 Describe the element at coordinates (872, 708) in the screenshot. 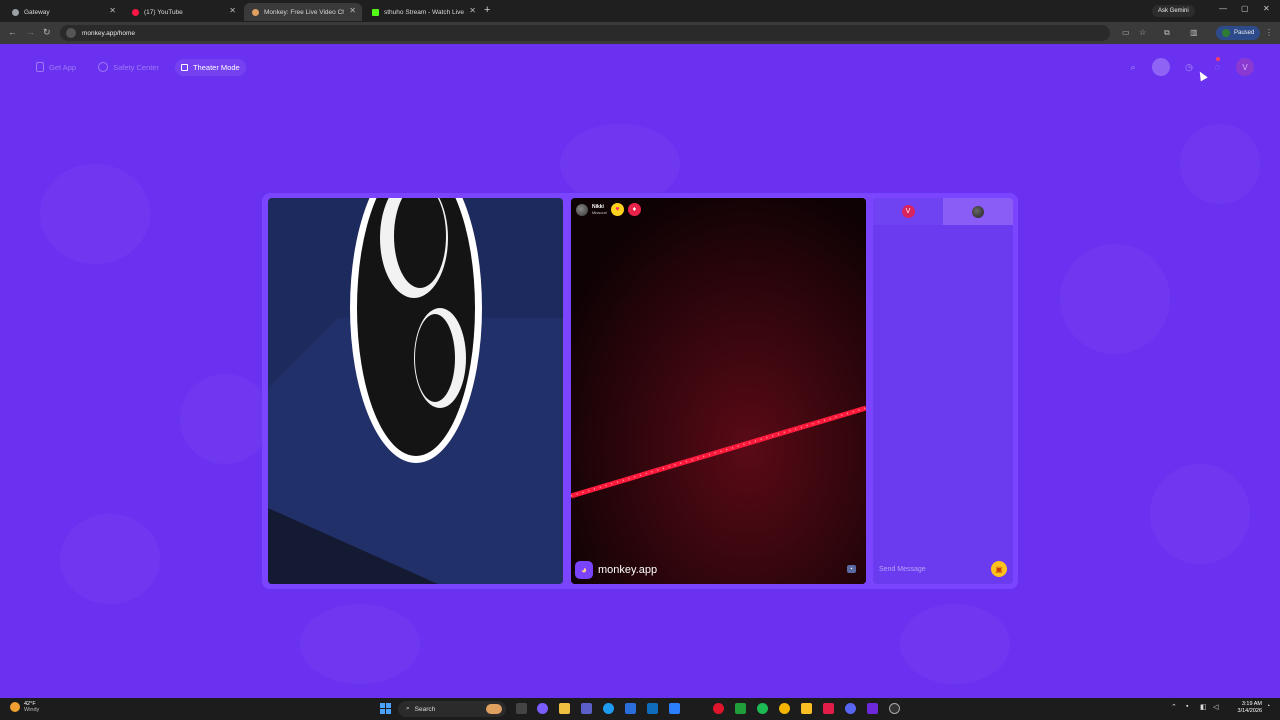

I see `streaming-app-icon` at that location.